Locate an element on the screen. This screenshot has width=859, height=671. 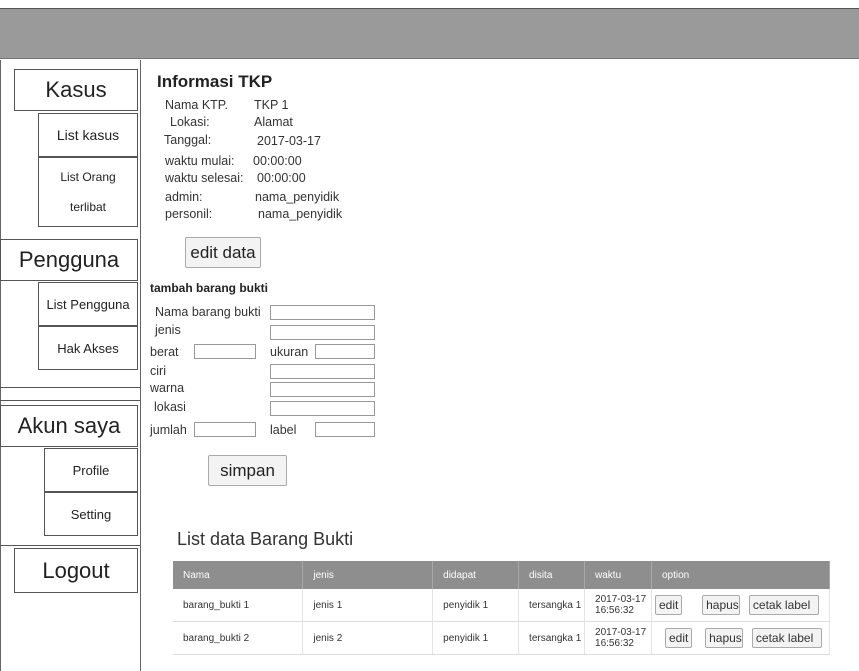
sidebar-item-list-pengguna: List Pengguna is located at coordinates (88, 304).